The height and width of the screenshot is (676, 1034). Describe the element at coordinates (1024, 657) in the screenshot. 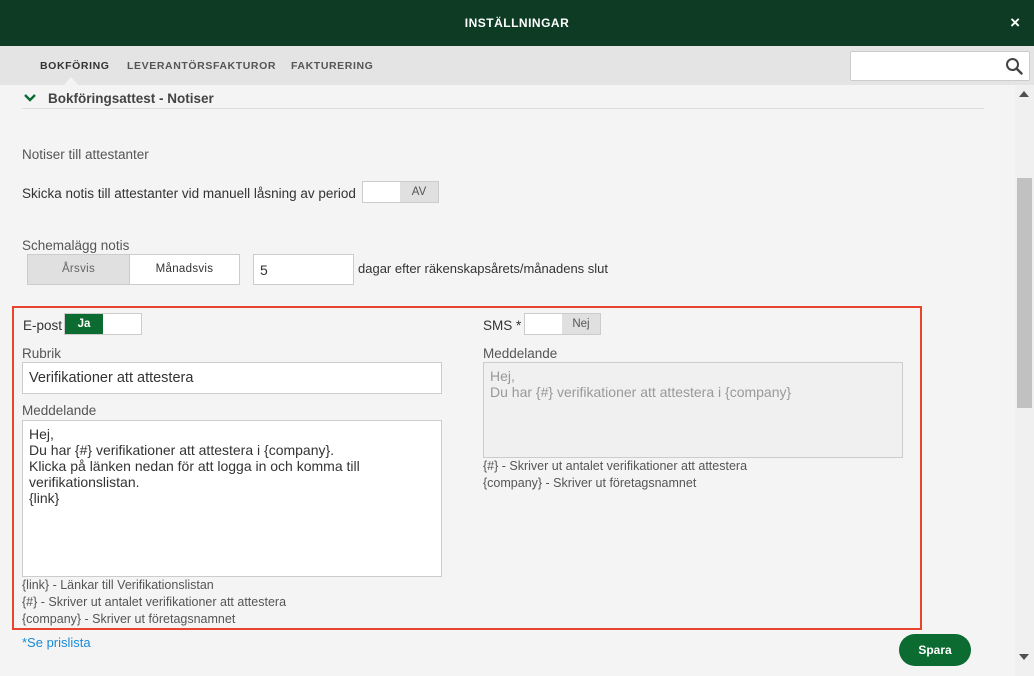

I see `scroll-down-icon` at that location.